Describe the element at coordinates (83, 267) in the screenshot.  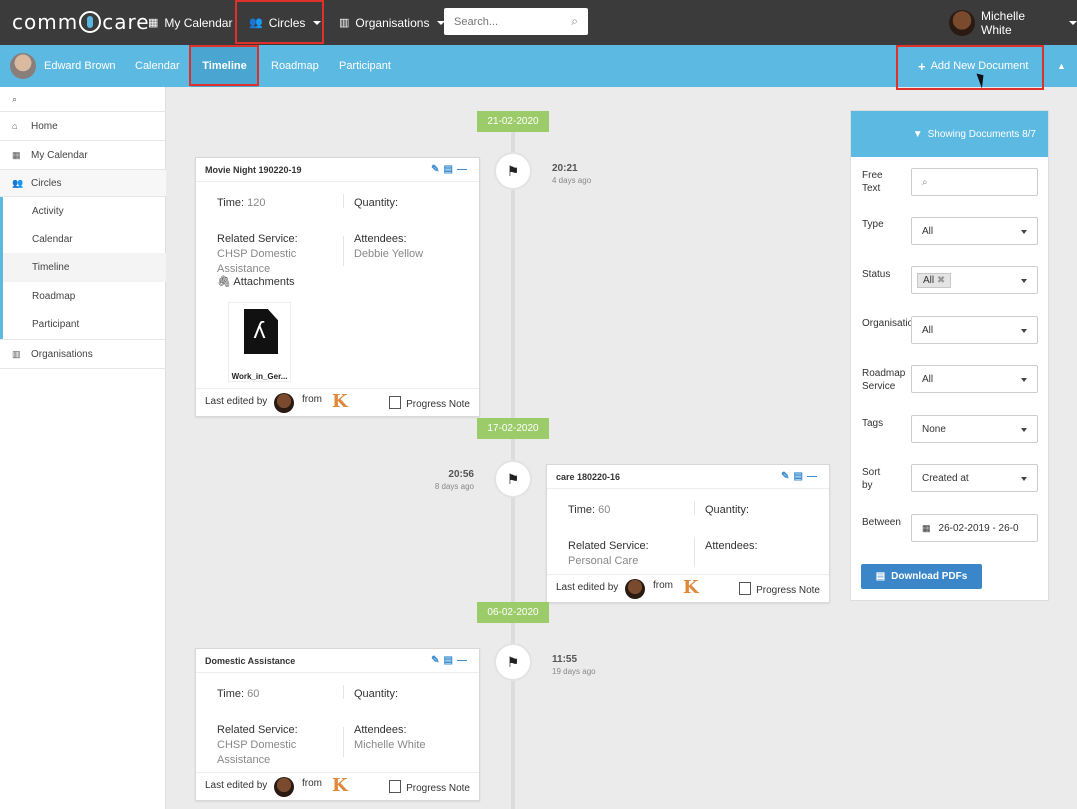
I see `sidebar-sub-timeline: Timeline` at that location.